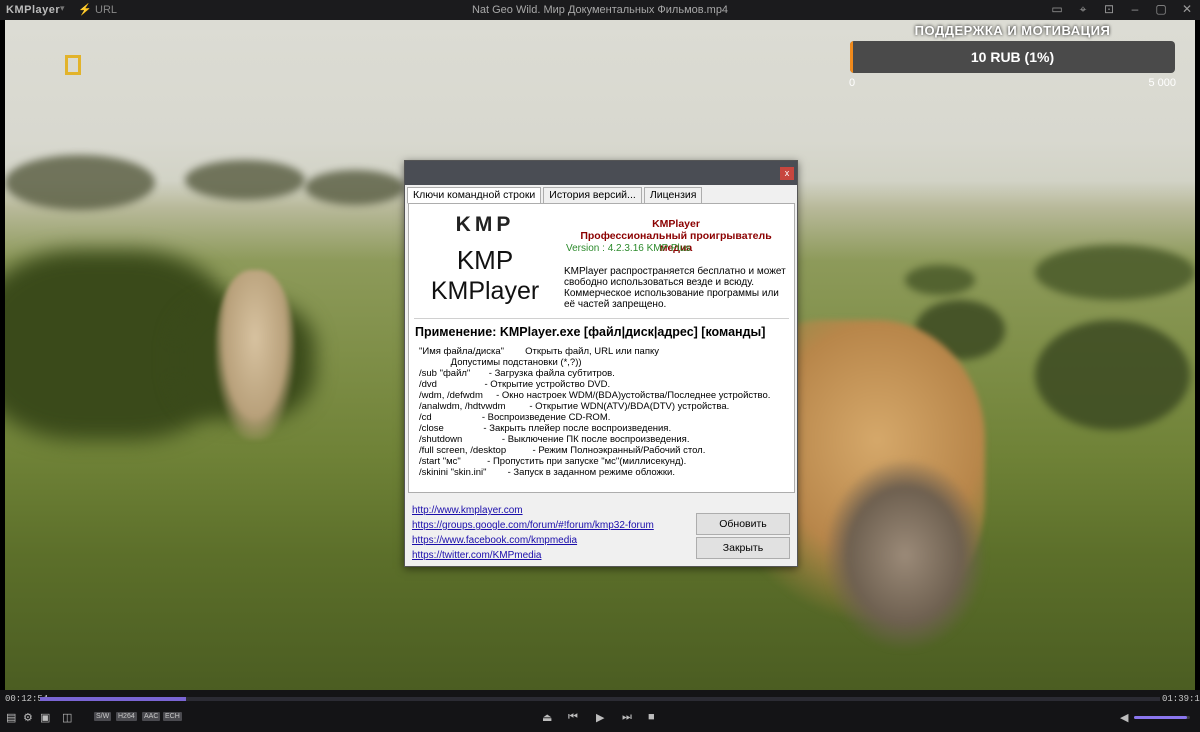  I want to click on channel-tag: ECH, so click(172, 716).